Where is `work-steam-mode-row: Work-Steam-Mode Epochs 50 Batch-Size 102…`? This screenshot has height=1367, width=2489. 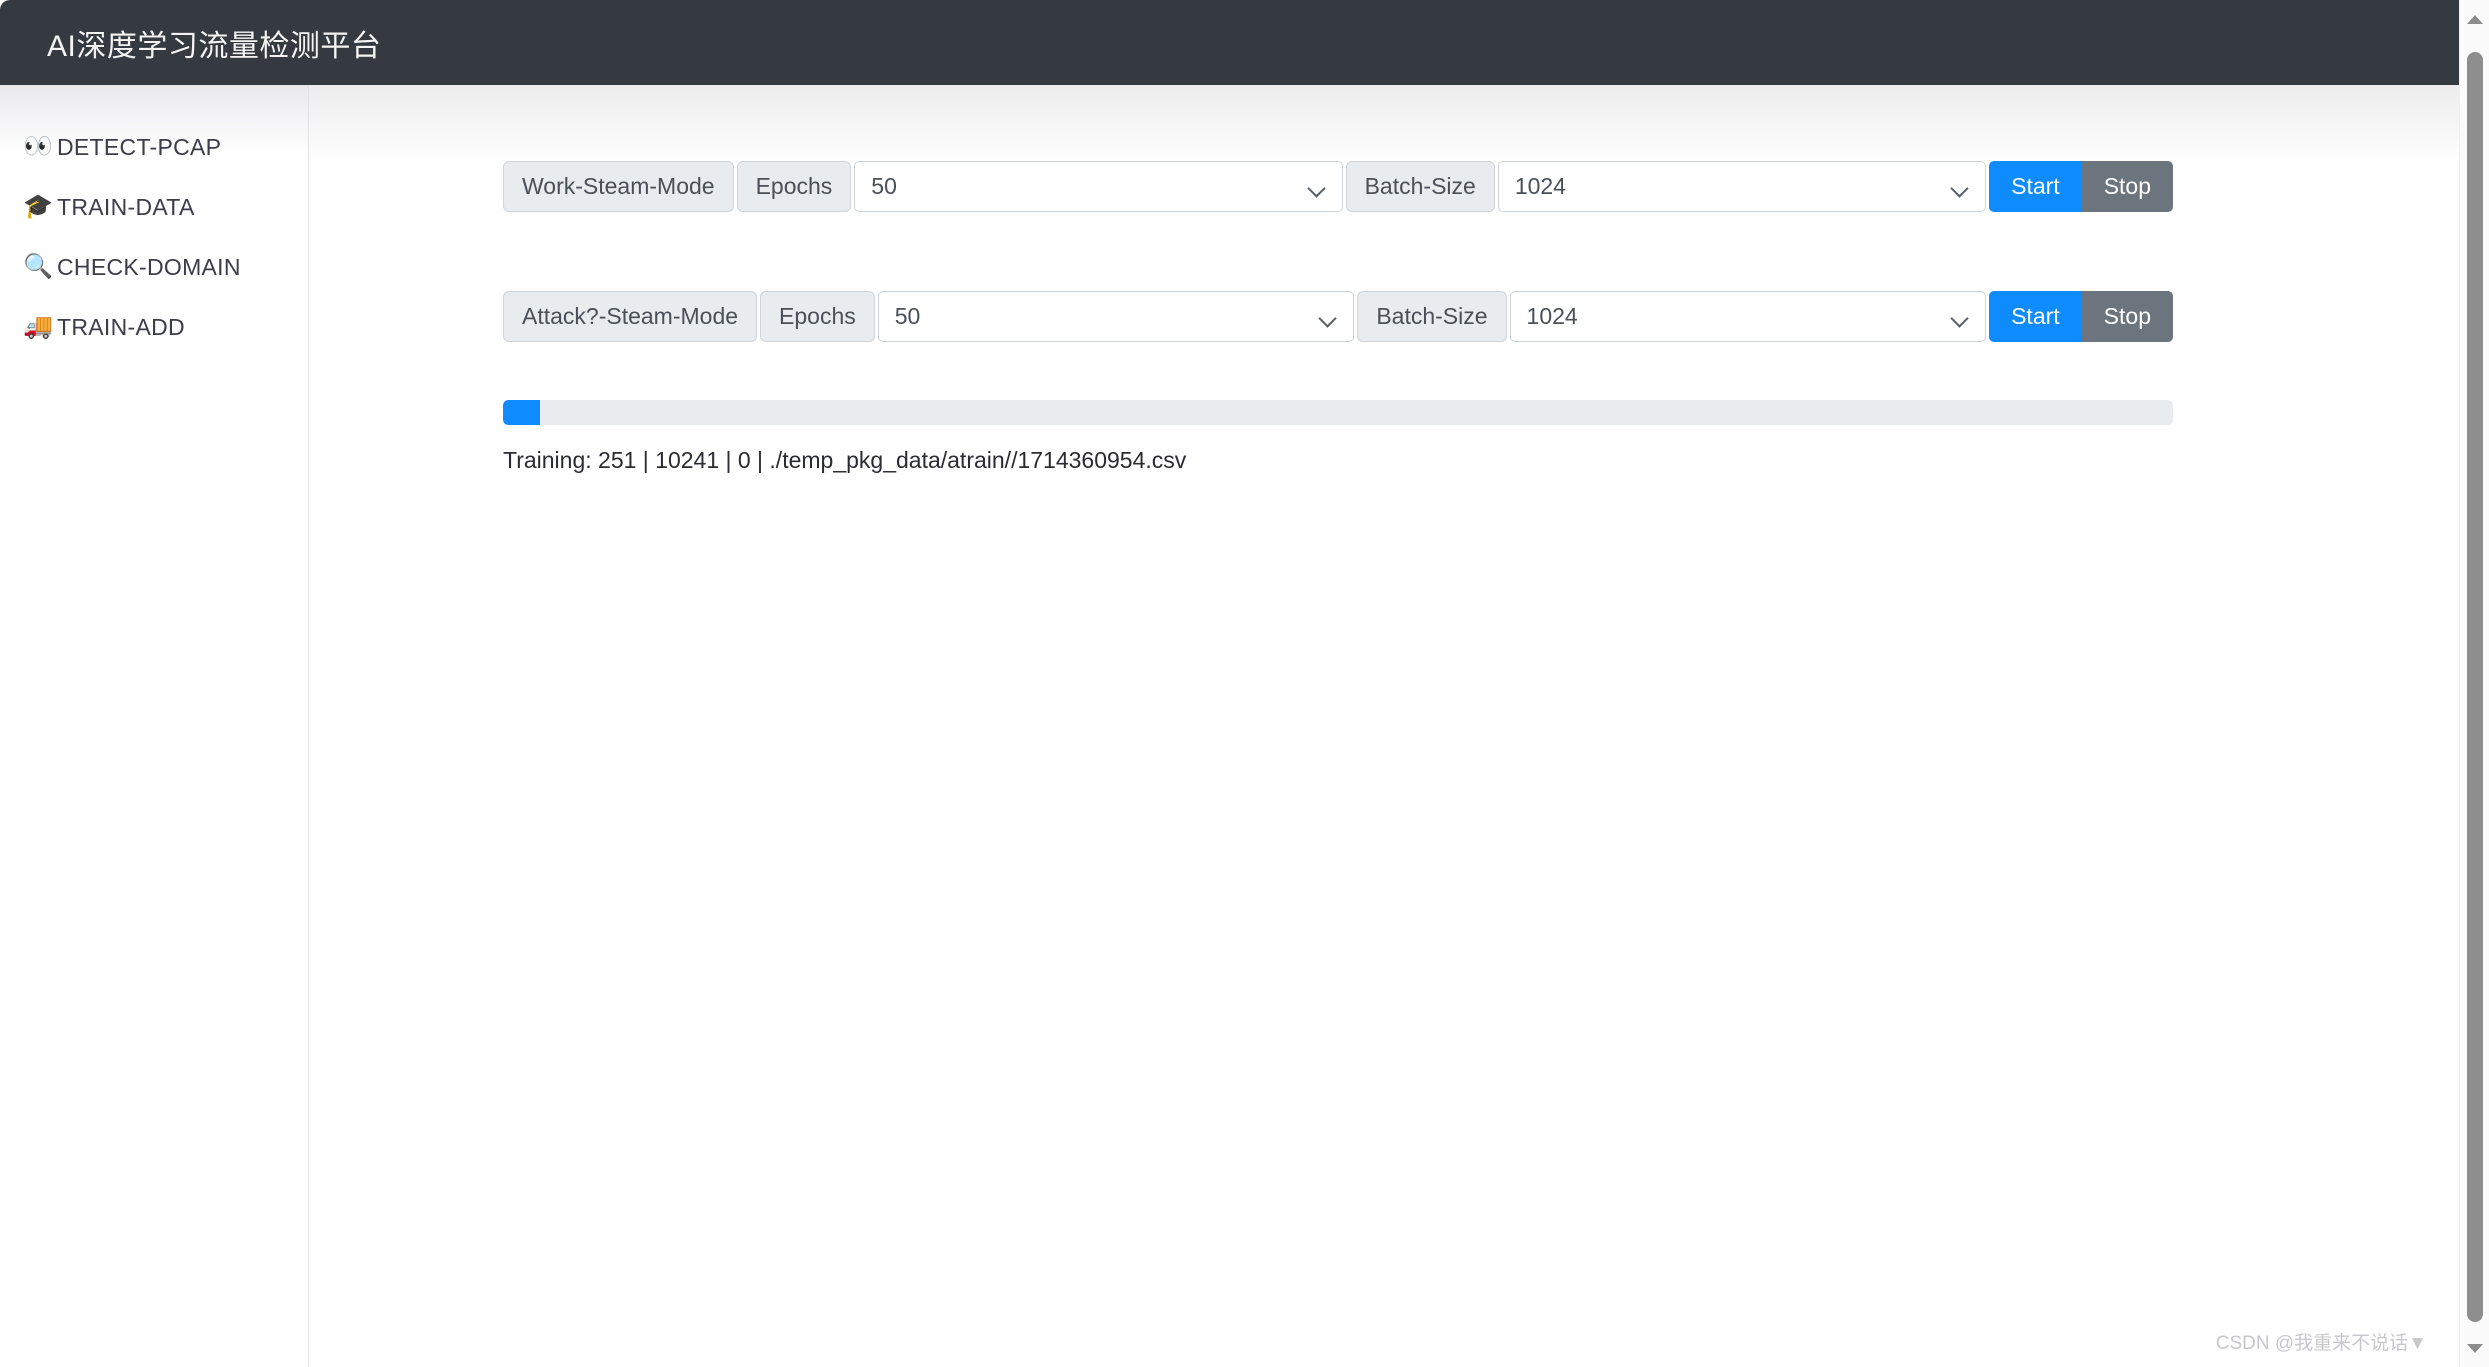
work-steam-mode-row: Work-Steam-Mode Epochs 50 Batch-Size 102… is located at coordinates (1338, 186).